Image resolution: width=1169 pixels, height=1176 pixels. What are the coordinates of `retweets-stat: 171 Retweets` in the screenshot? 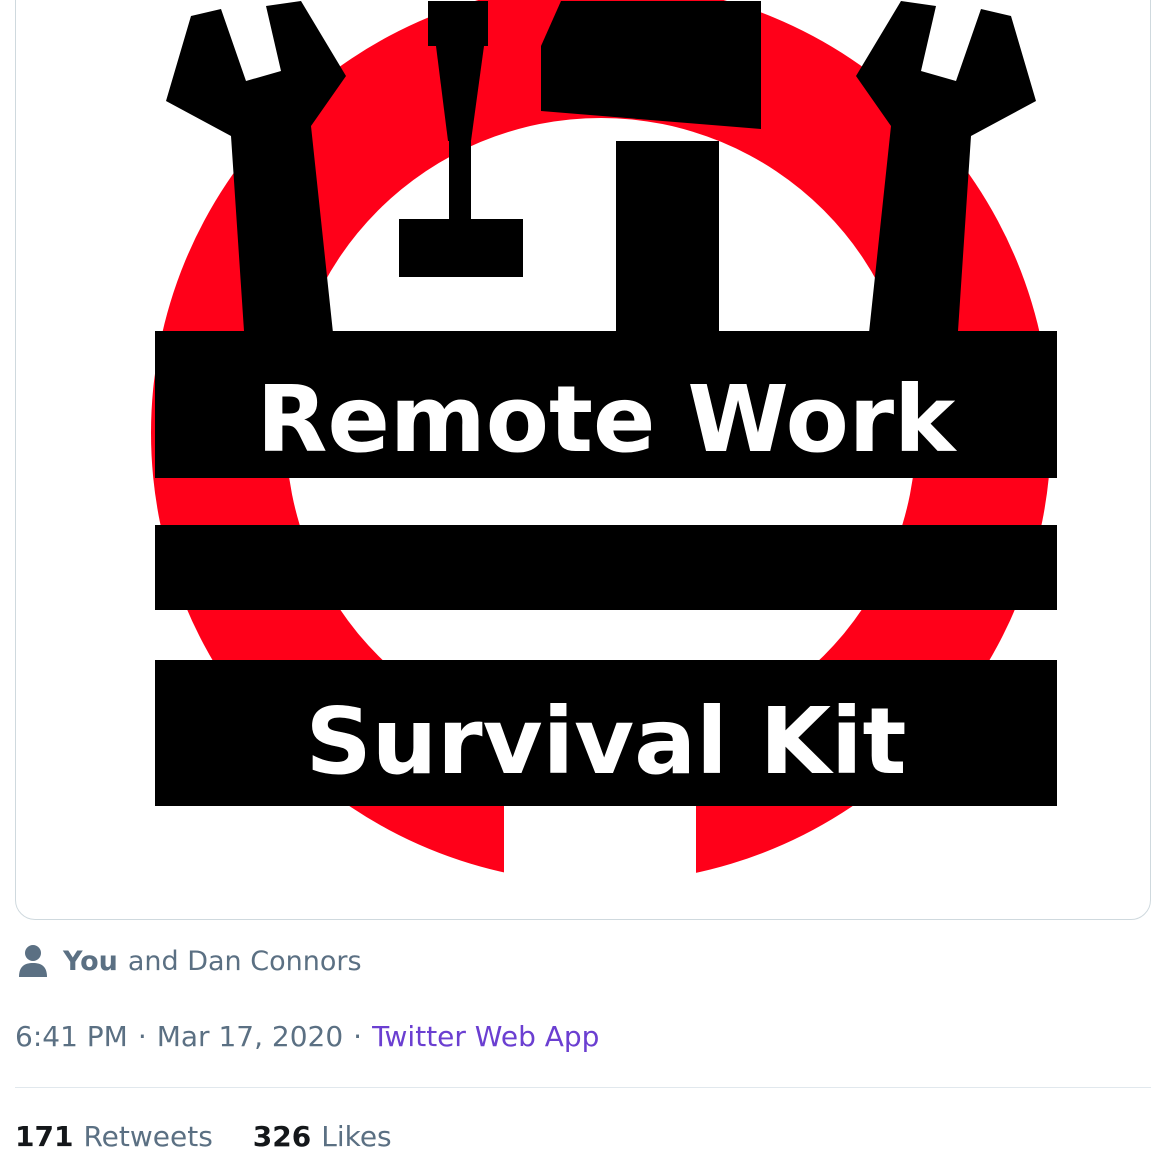 It's located at (114, 1136).